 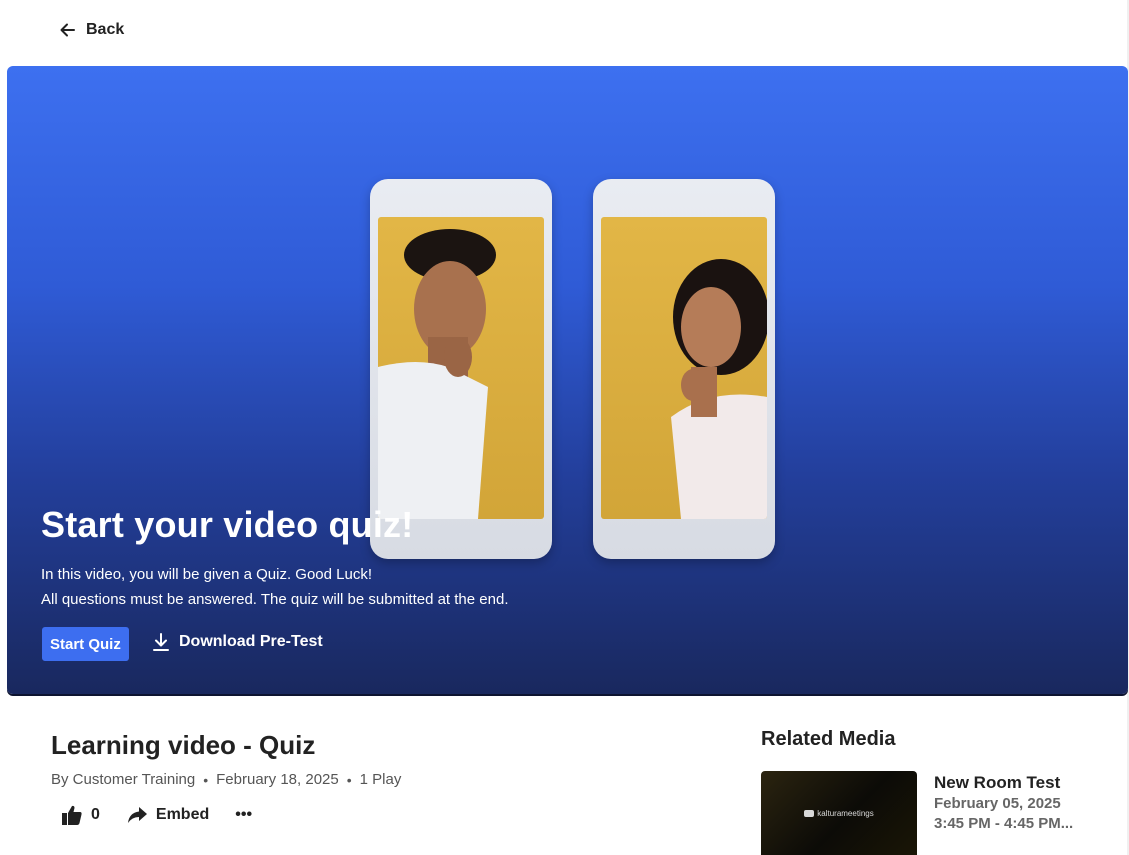 I want to click on phone-illustration-left, so click(x=461, y=369).